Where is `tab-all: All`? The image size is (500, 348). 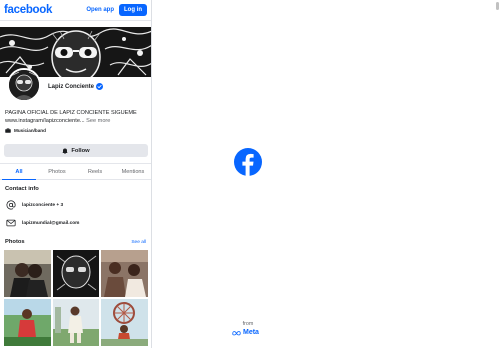
tab-all: All is located at coordinates (19, 172).